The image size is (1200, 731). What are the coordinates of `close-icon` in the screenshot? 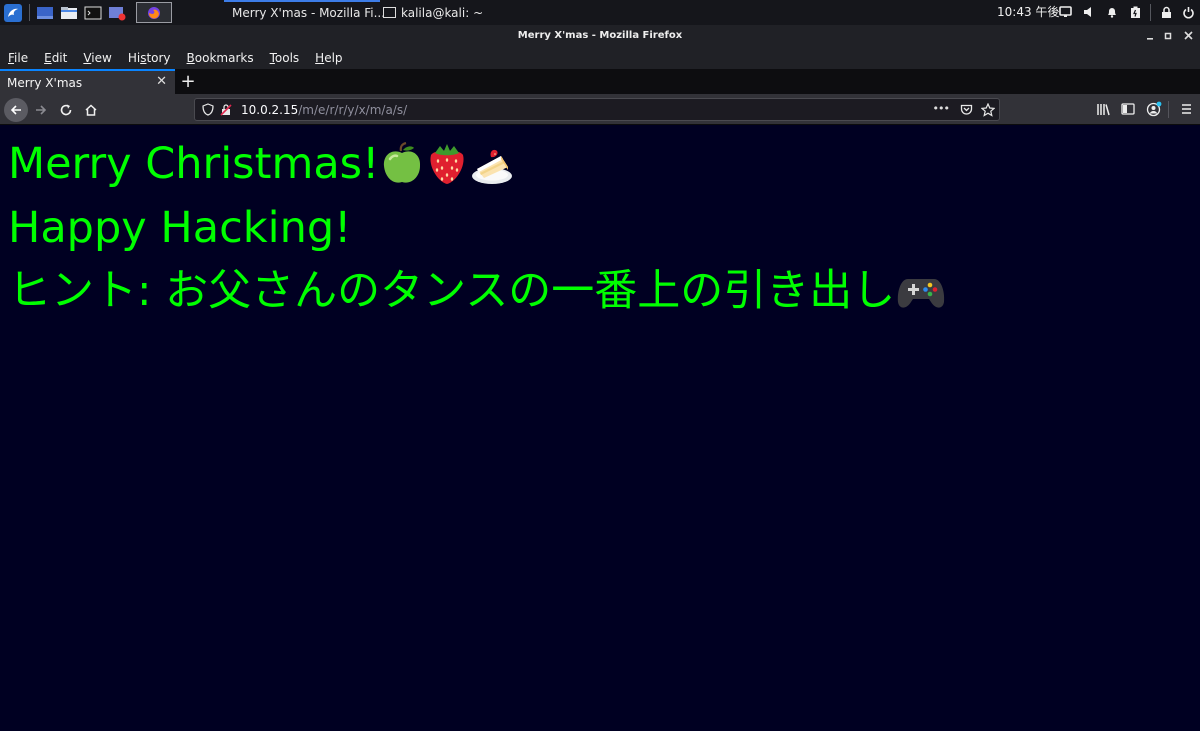 It's located at (1188, 35).